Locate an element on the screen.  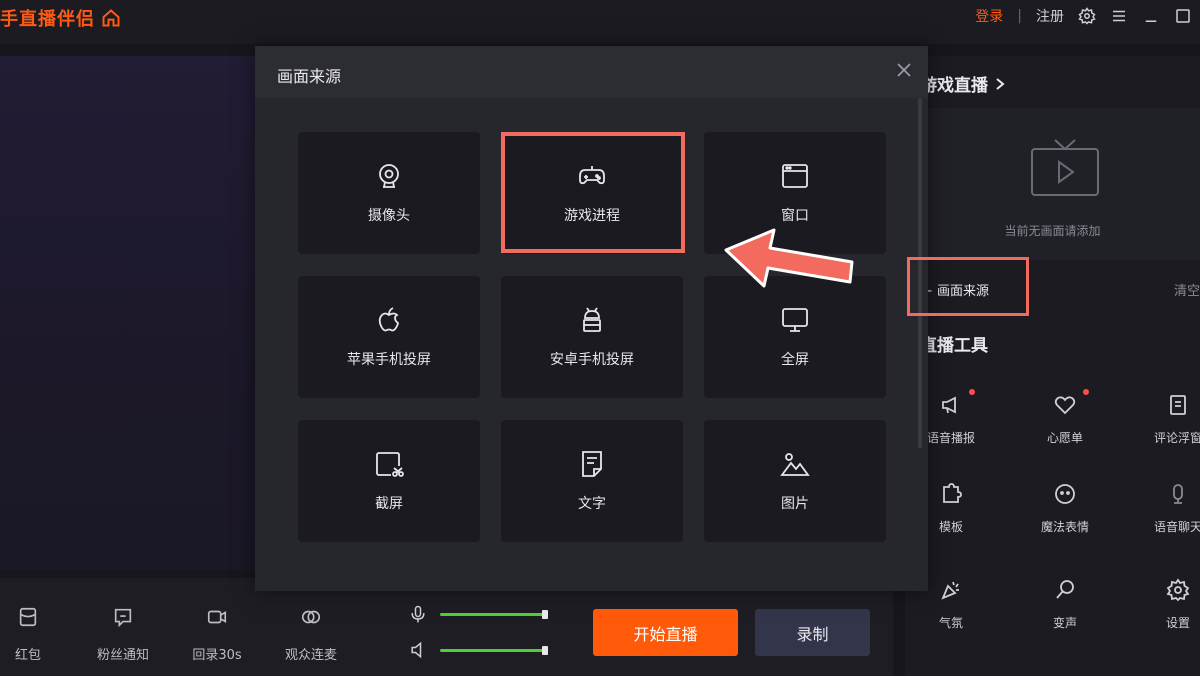
voice-change-icon is located at coordinates (1065, 589).